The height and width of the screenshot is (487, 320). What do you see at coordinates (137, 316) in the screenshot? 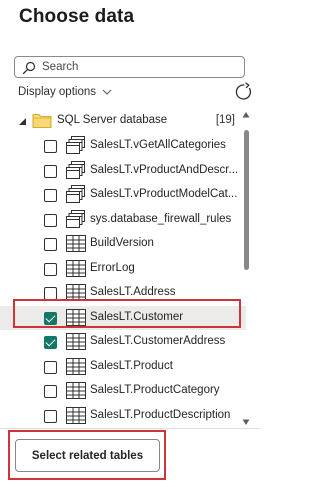
I see `list-item-label: SalesLT.Customer` at bounding box center [137, 316].